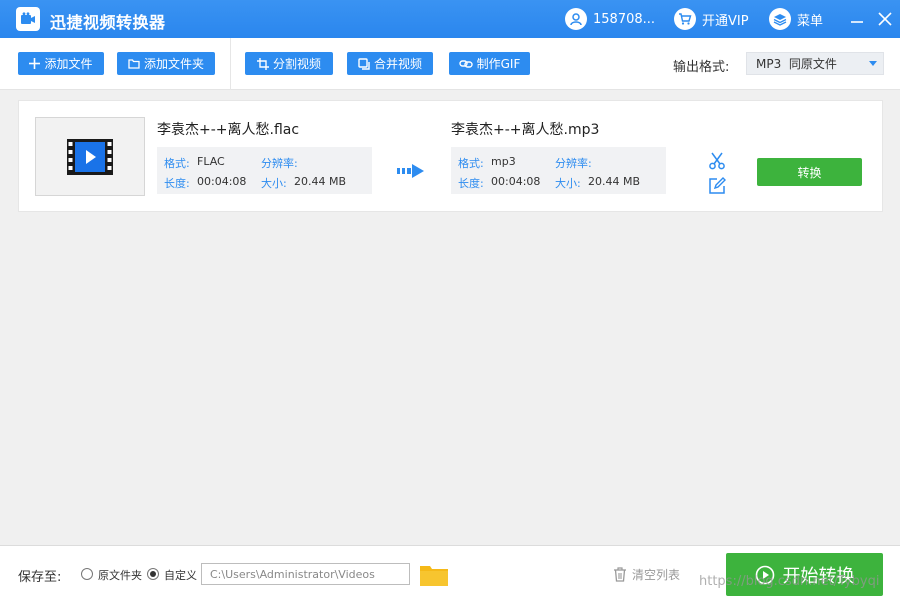 The height and width of the screenshot is (602, 900). What do you see at coordinates (717, 161) in the screenshot?
I see `scissors-icon` at bounding box center [717, 161].